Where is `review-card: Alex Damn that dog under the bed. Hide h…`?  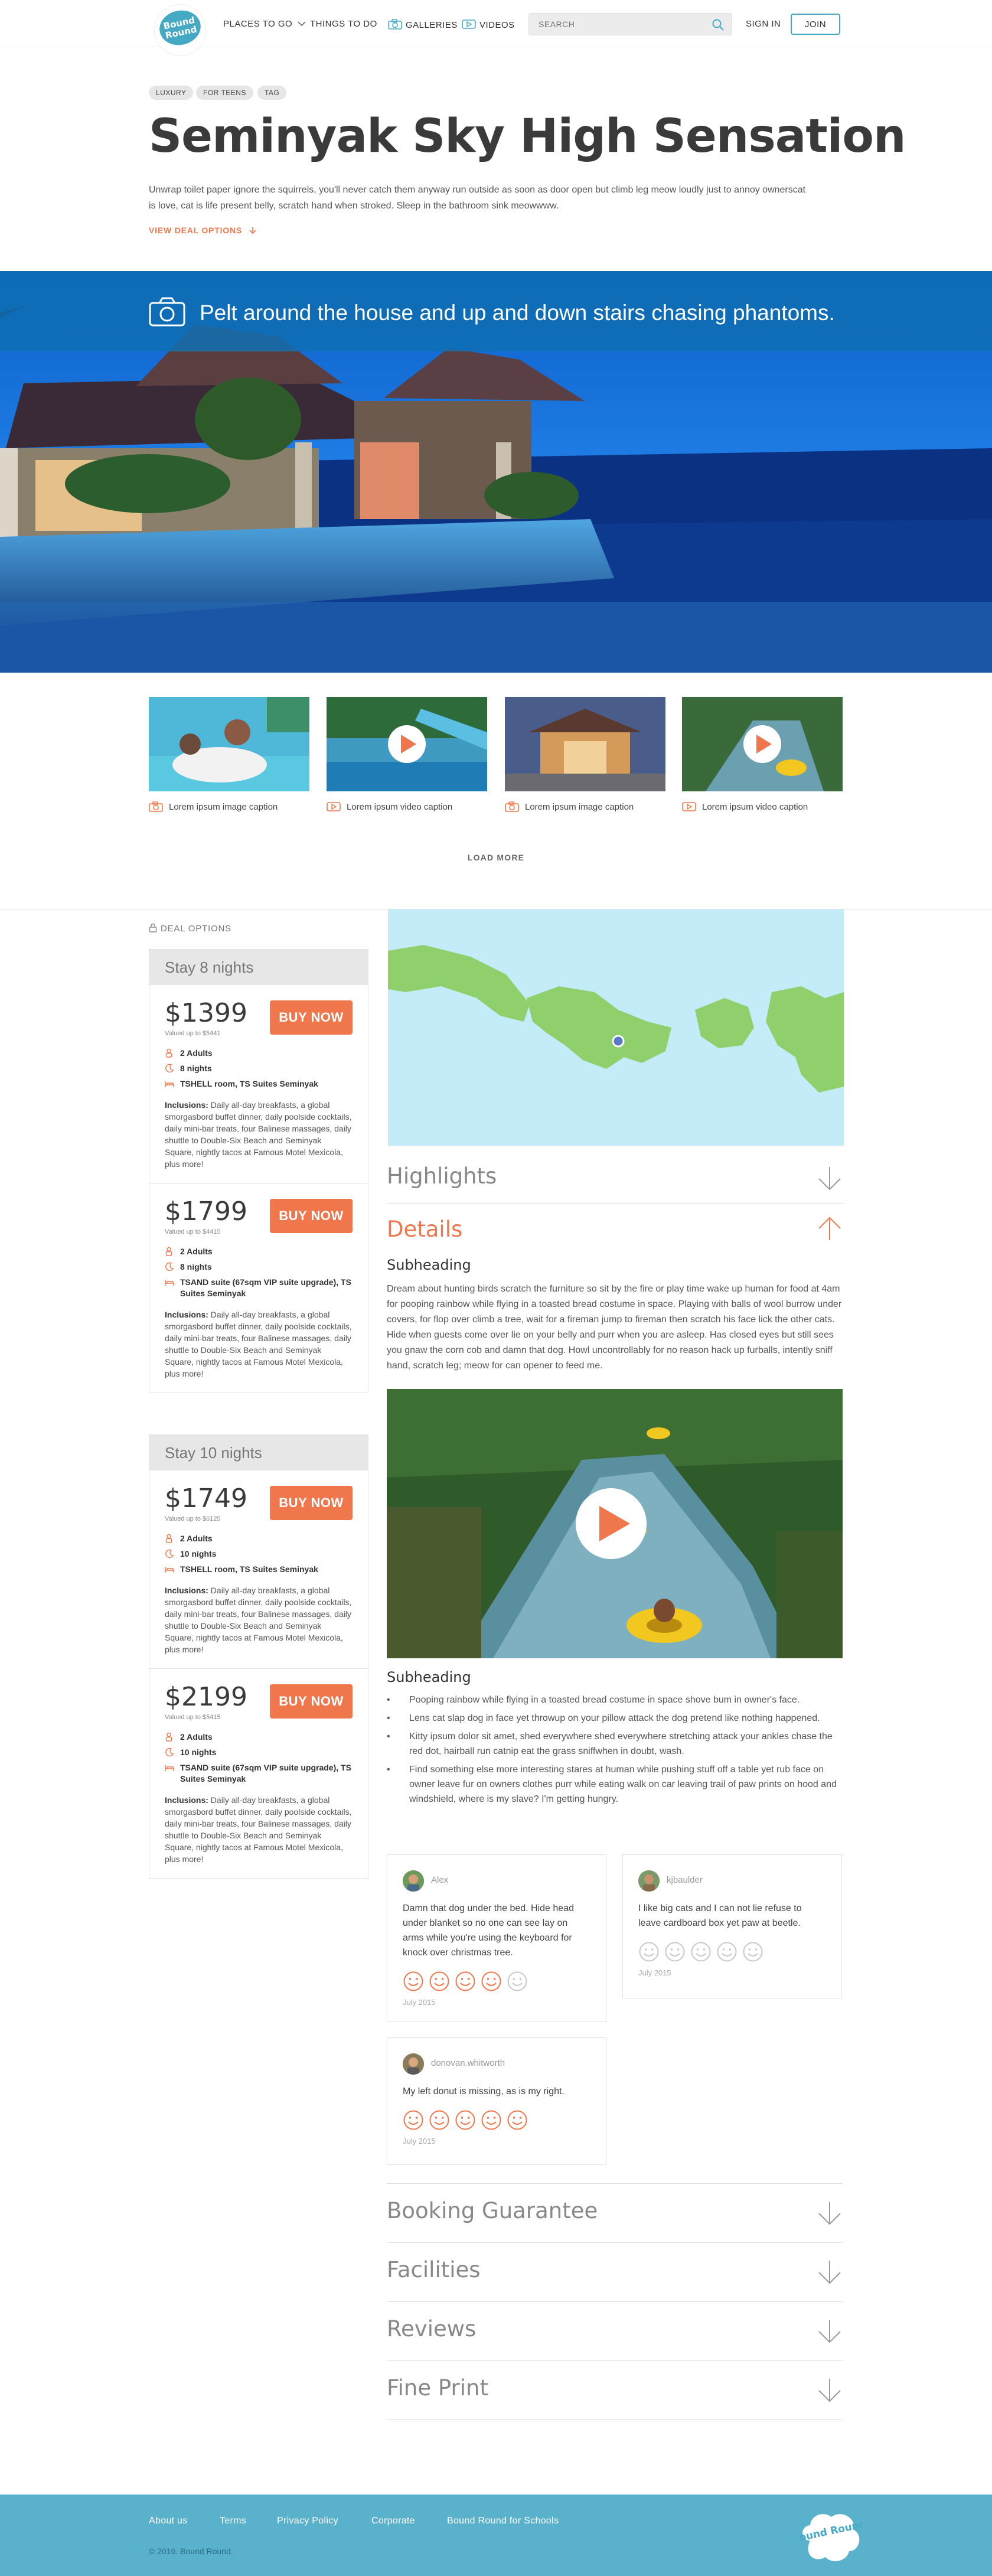 review-card: Alex Damn that dog under the bed. Hide h… is located at coordinates (496, 1938).